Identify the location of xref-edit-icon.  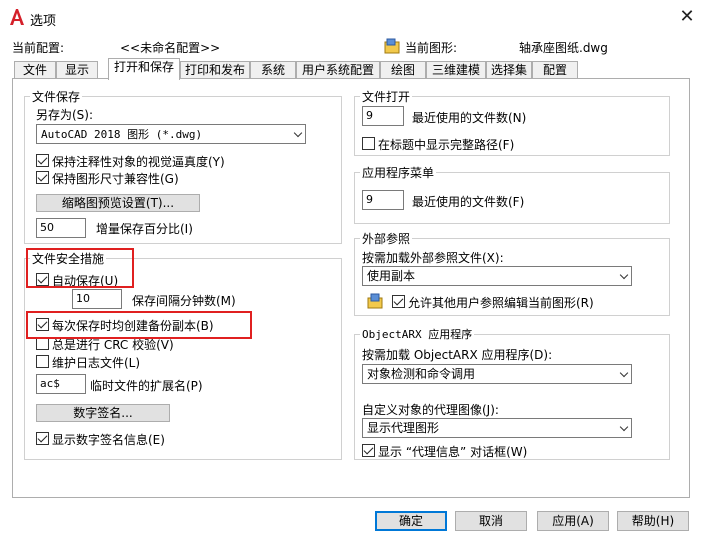
(375, 301).